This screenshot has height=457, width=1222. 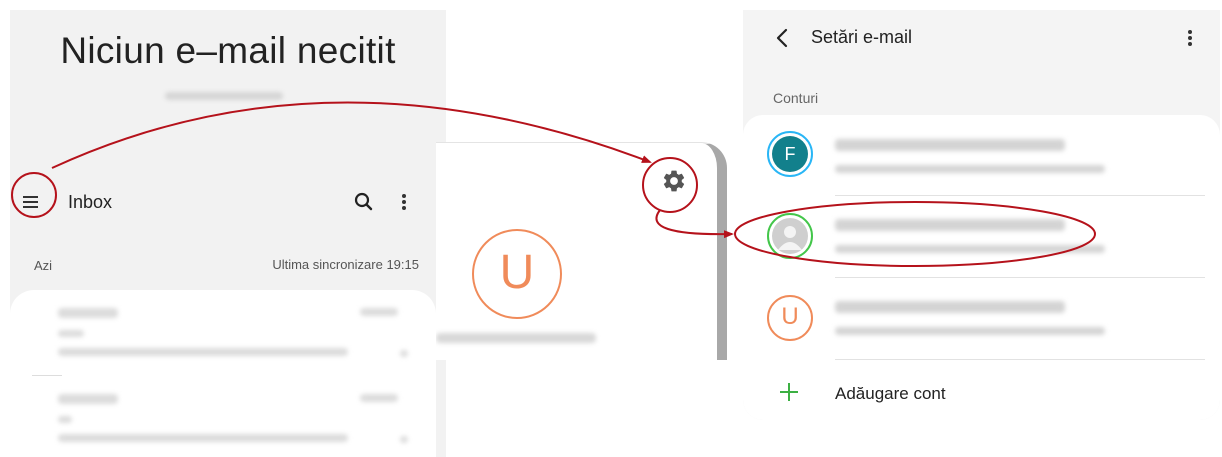 I want to click on inbox-toolbar: Inbox, so click(x=228, y=205).